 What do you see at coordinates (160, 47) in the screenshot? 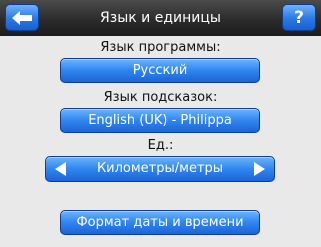
I see `program-language-label: Язык программы:` at bounding box center [160, 47].